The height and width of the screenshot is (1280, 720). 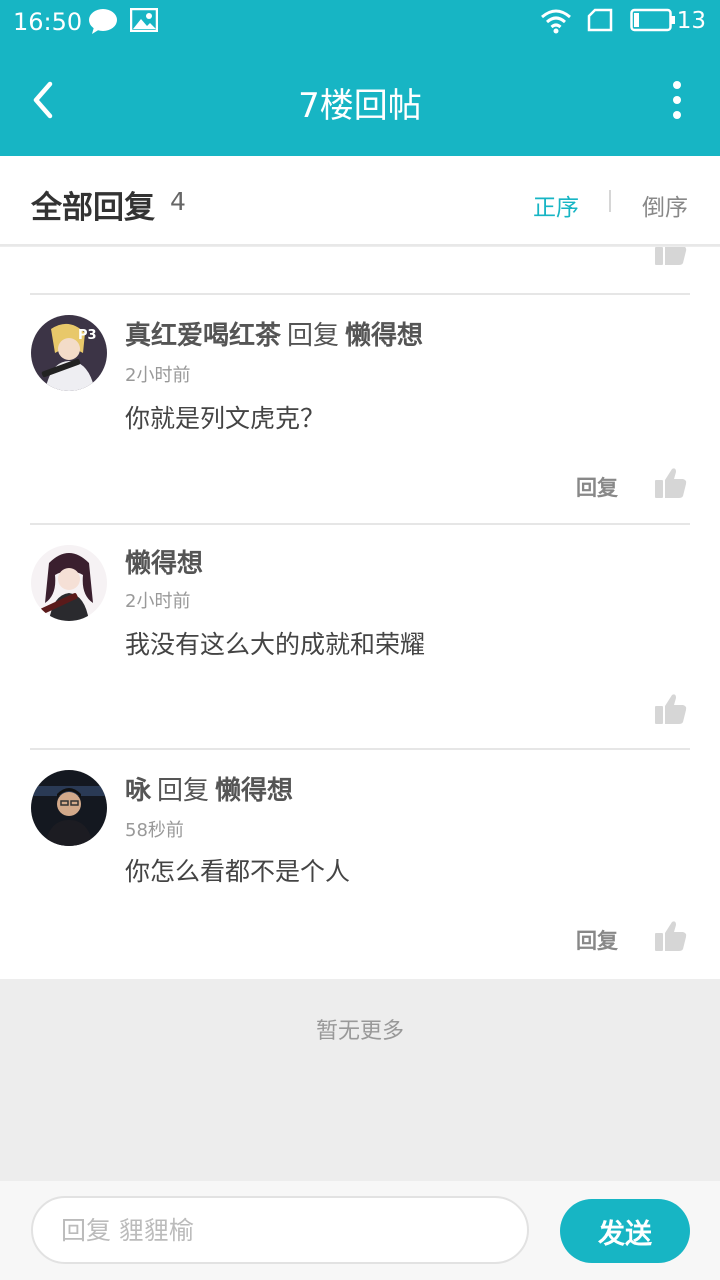 What do you see at coordinates (178, 201) in the screenshot?
I see `replies-count: 4` at bounding box center [178, 201].